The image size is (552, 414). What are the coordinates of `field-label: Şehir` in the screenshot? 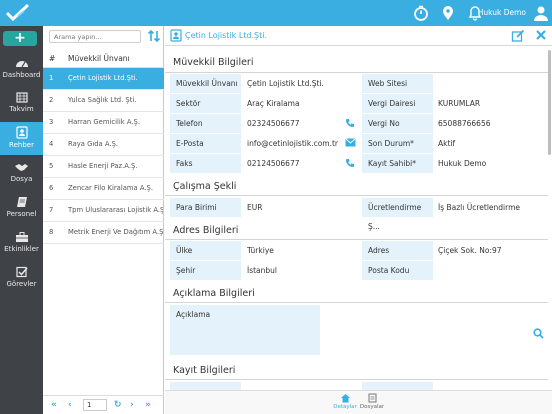 It's located at (205, 270).